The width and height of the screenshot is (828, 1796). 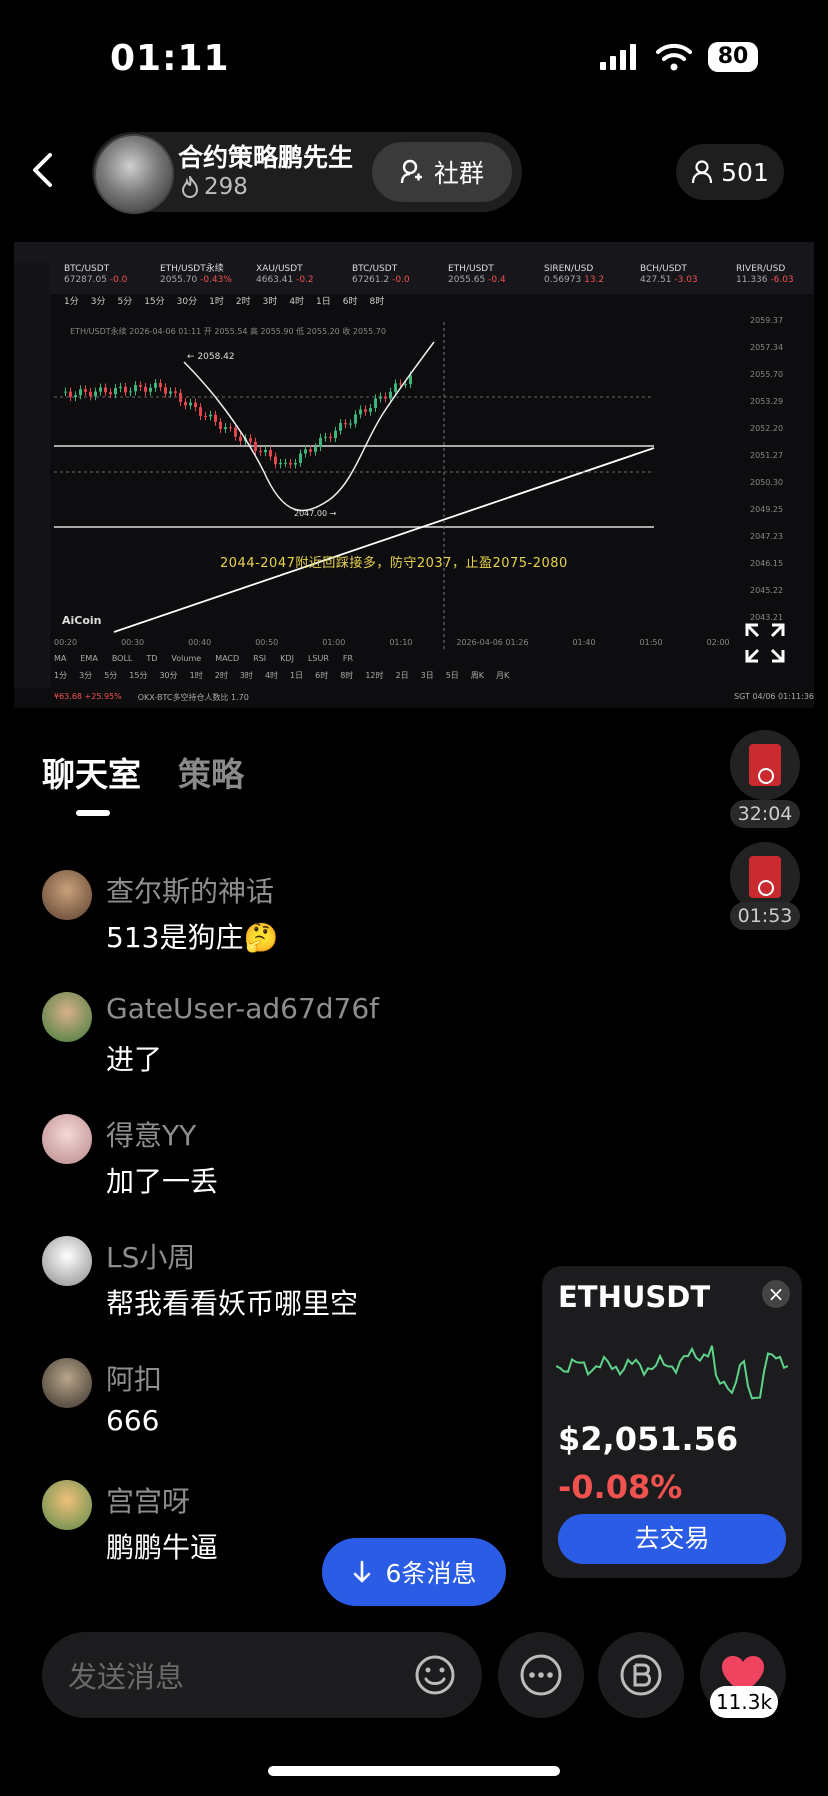 What do you see at coordinates (196, 677) in the screenshot?
I see `range-option: 1时` at bounding box center [196, 677].